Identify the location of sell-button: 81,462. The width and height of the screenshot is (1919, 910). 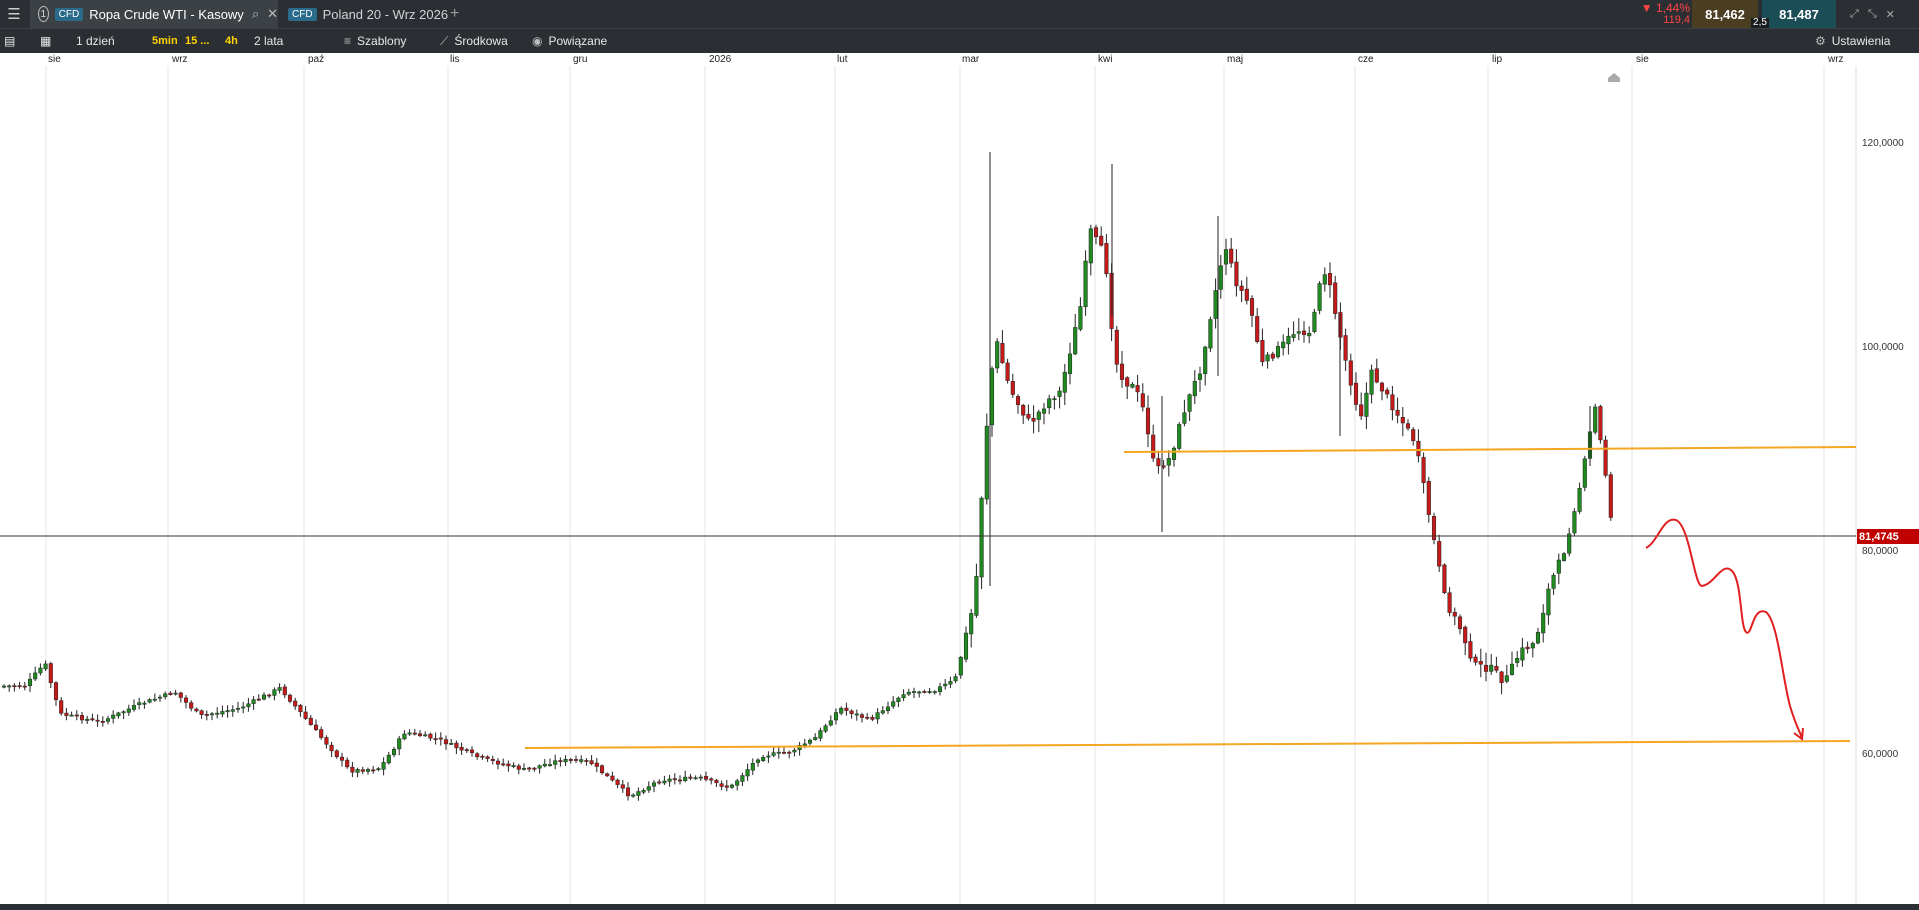
(1725, 14).